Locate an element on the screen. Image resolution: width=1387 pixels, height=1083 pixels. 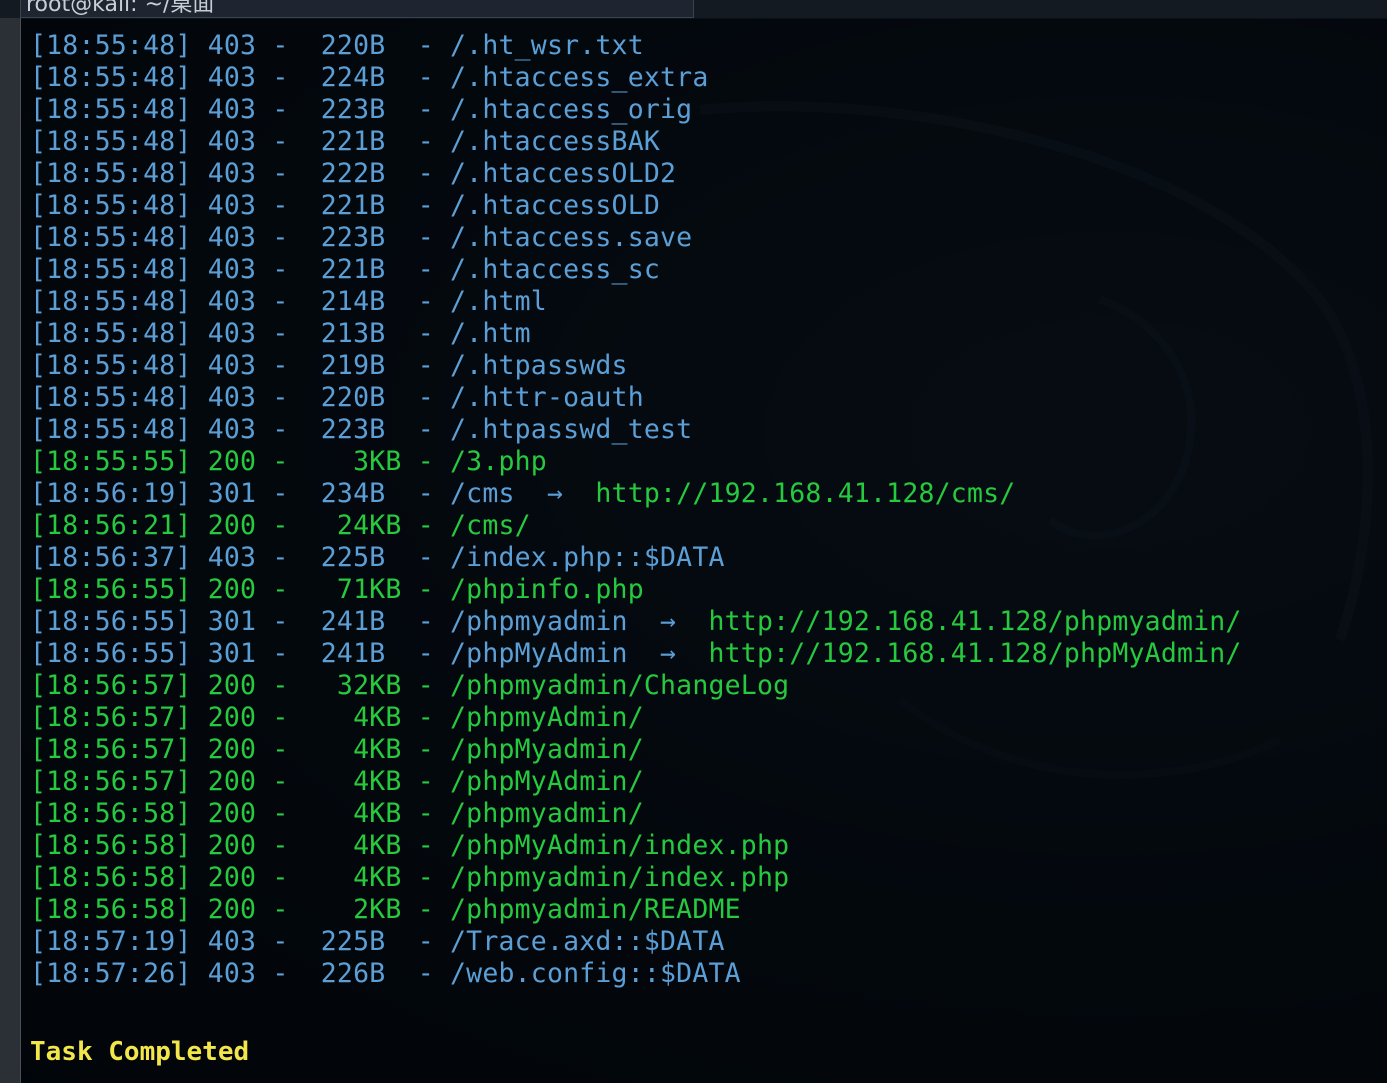
task-status: Task Completed is located at coordinates (140, 1052).